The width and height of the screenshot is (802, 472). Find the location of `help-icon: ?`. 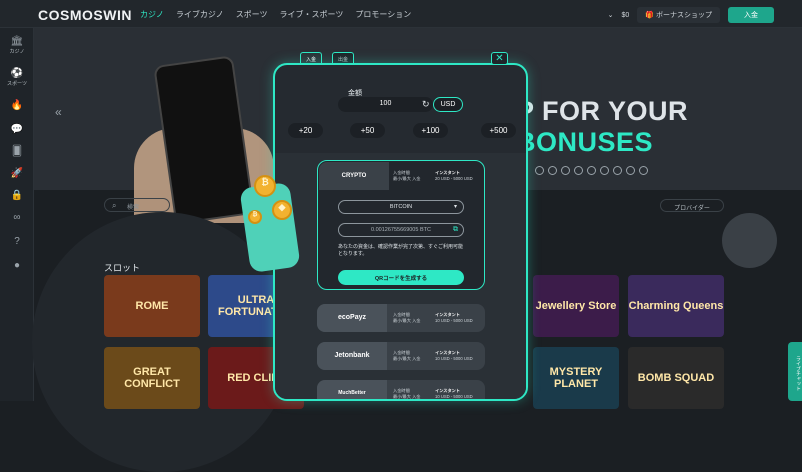

help-icon: ? is located at coordinates (17, 241).